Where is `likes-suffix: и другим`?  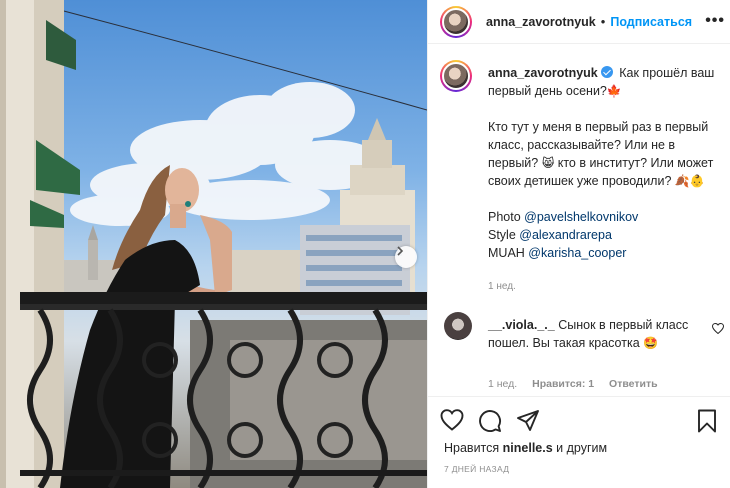
likes-suffix: и другим is located at coordinates (581, 448).